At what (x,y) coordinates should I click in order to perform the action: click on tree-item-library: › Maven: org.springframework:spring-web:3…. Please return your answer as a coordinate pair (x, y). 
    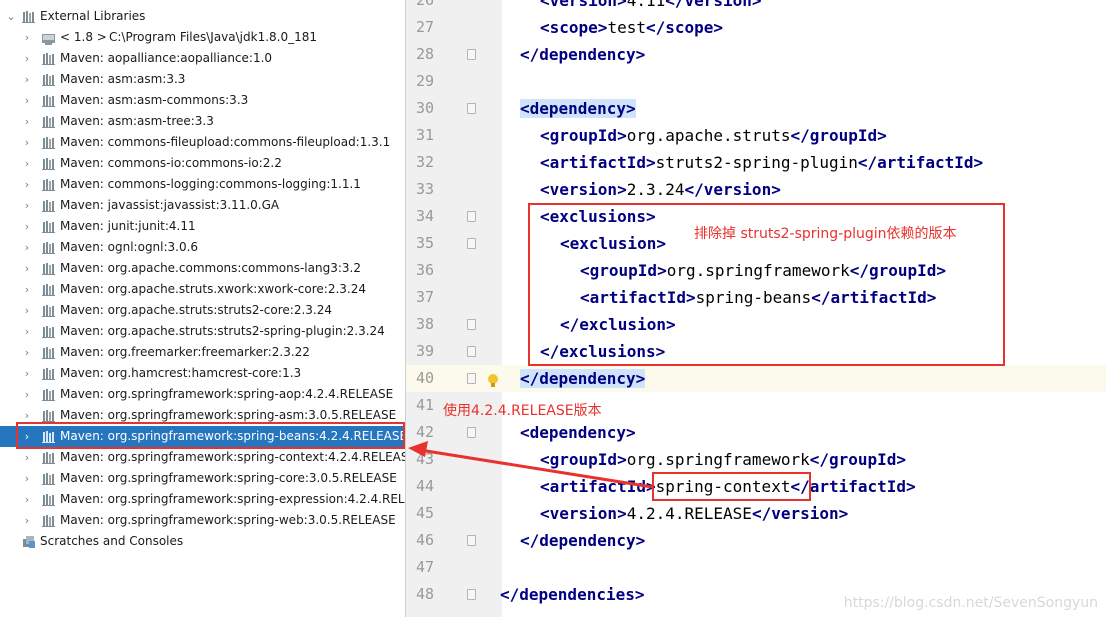
    Looking at the image, I should click on (202, 520).